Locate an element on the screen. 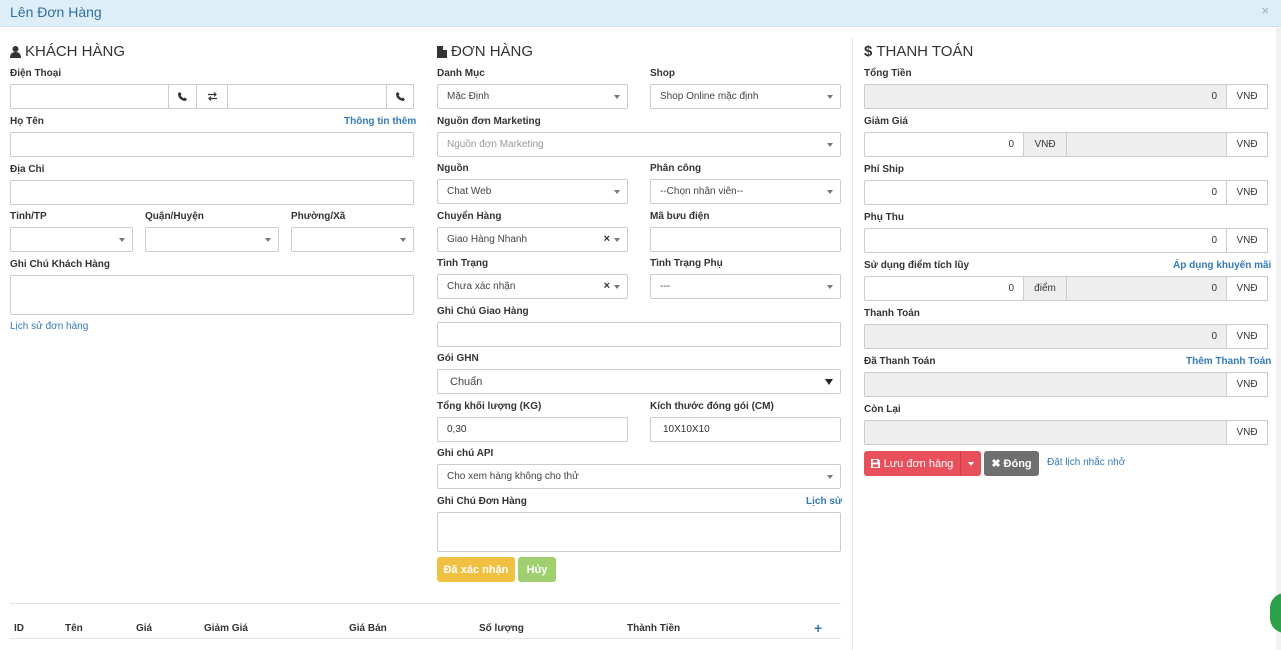  postcode-input is located at coordinates (745, 239).